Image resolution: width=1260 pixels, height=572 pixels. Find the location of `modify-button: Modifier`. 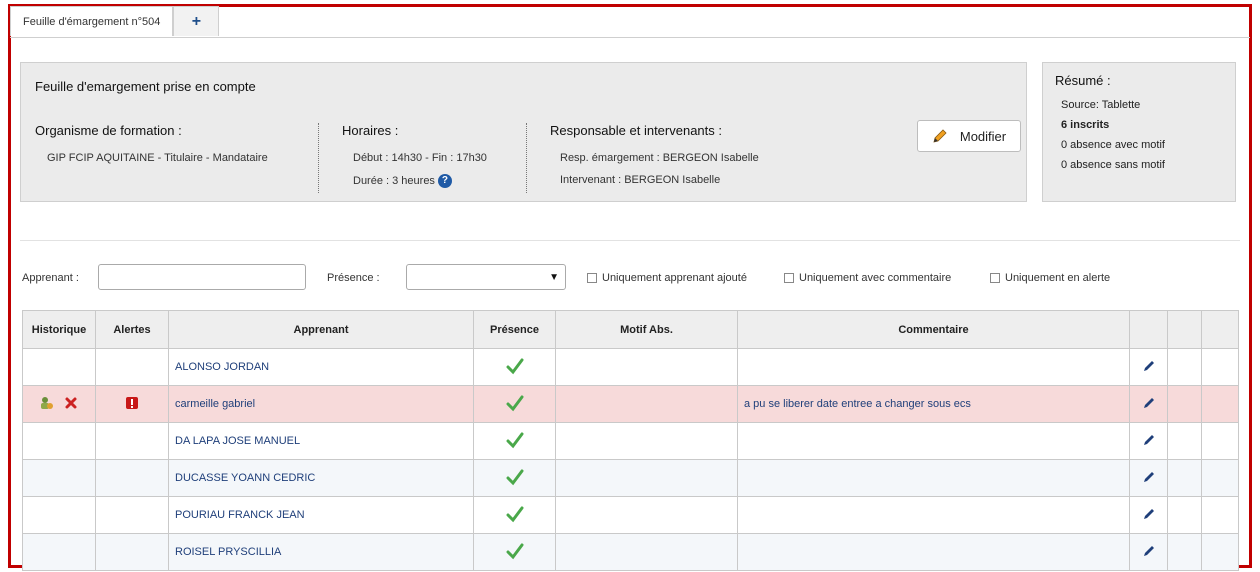

modify-button: Modifier is located at coordinates (969, 136).